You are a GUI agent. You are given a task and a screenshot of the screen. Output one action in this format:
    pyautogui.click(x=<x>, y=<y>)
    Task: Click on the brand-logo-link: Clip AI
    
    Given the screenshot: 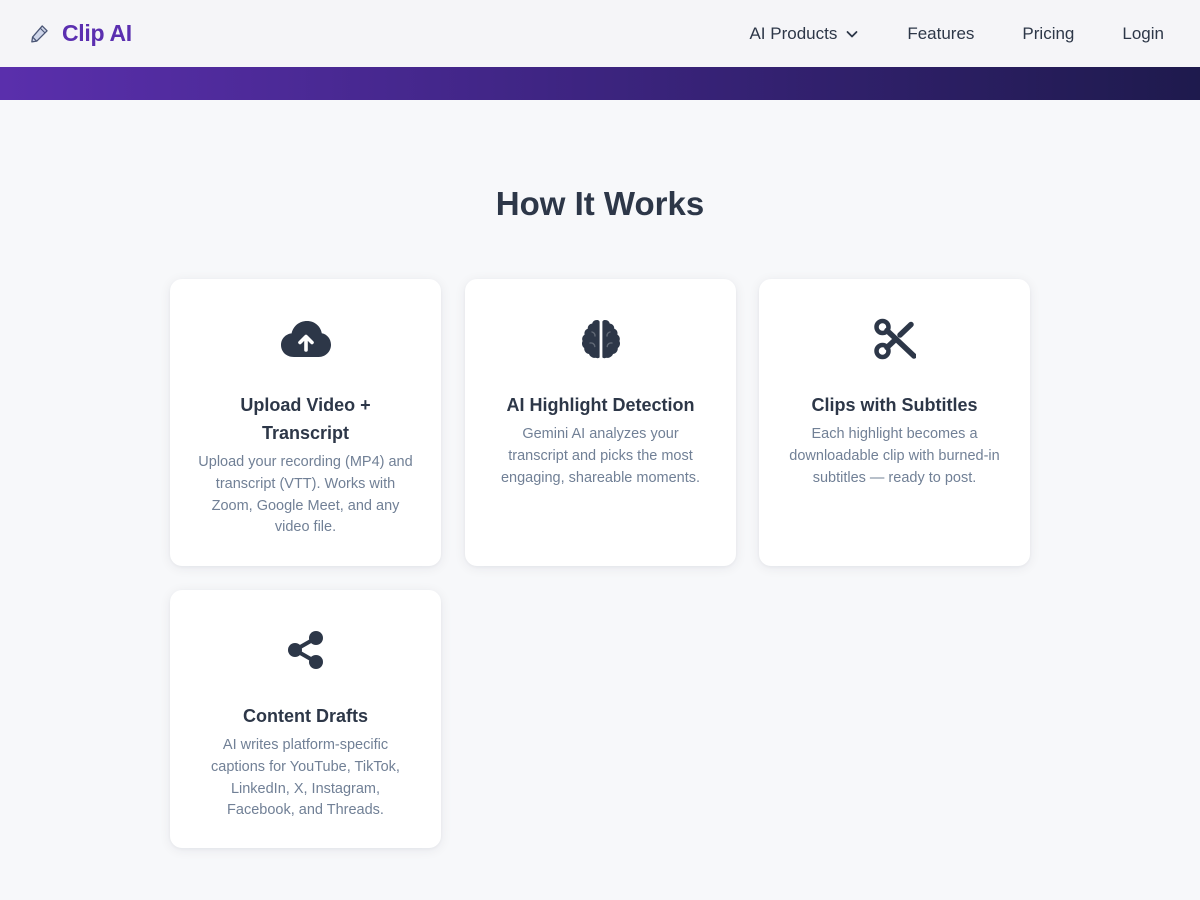 What is the action you would take?
    pyautogui.click(x=80, y=33)
    